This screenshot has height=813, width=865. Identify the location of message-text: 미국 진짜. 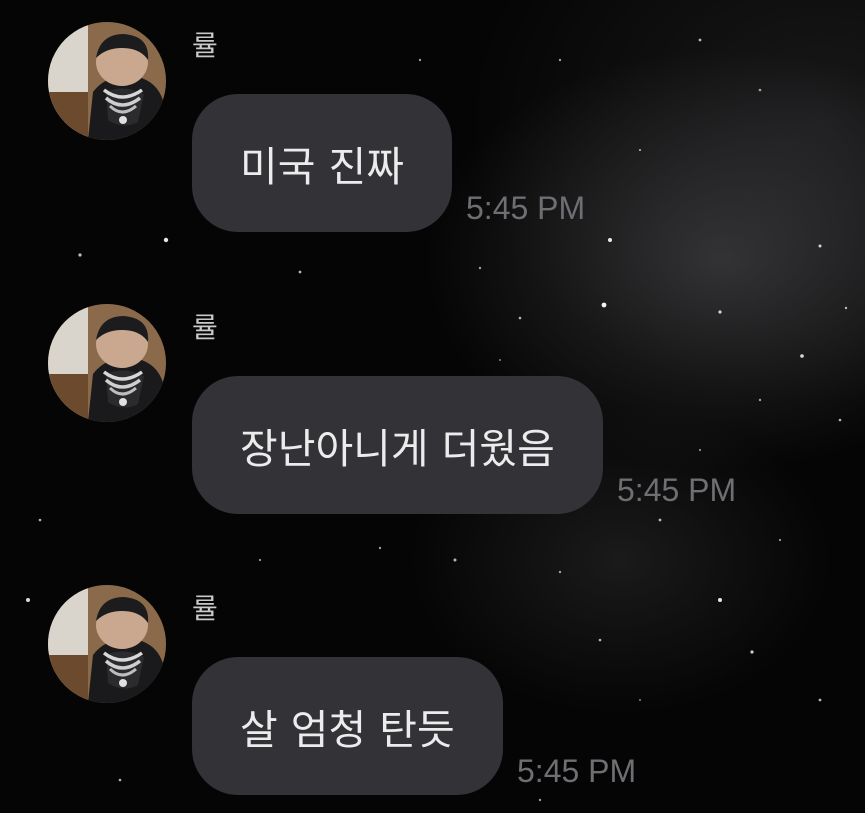
(322, 167).